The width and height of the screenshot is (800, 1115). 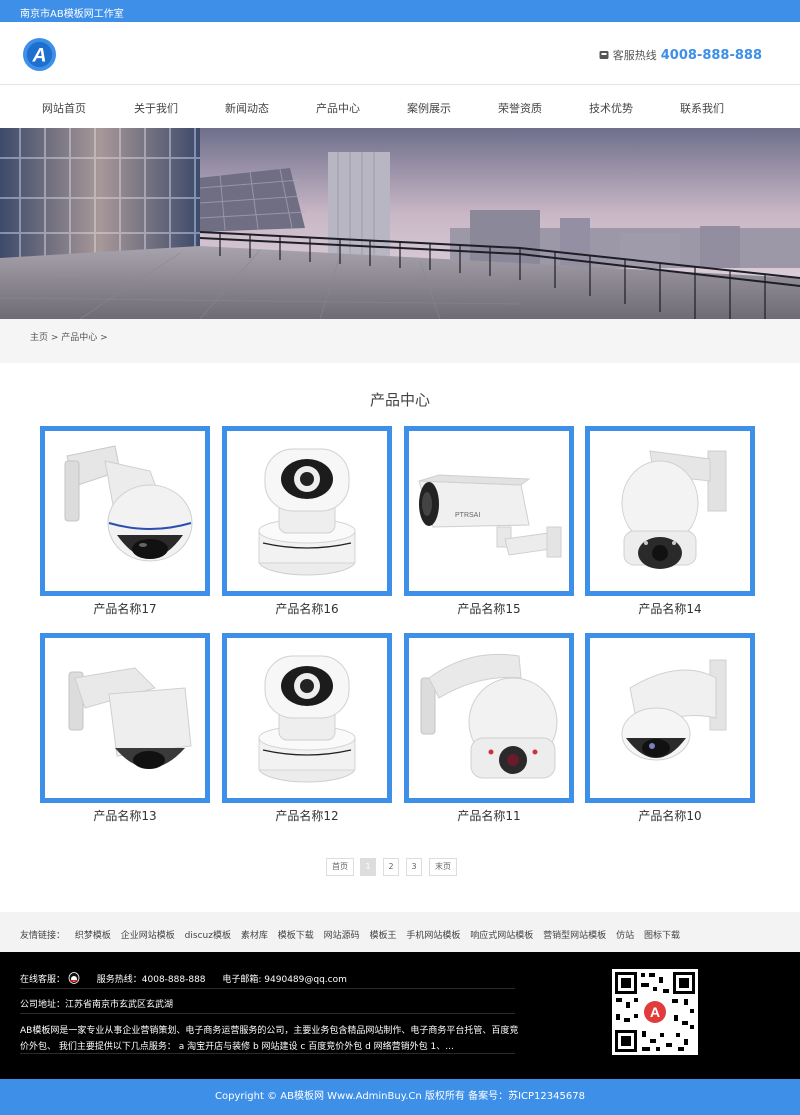 I want to click on qq-icon, so click(x=74, y=978).